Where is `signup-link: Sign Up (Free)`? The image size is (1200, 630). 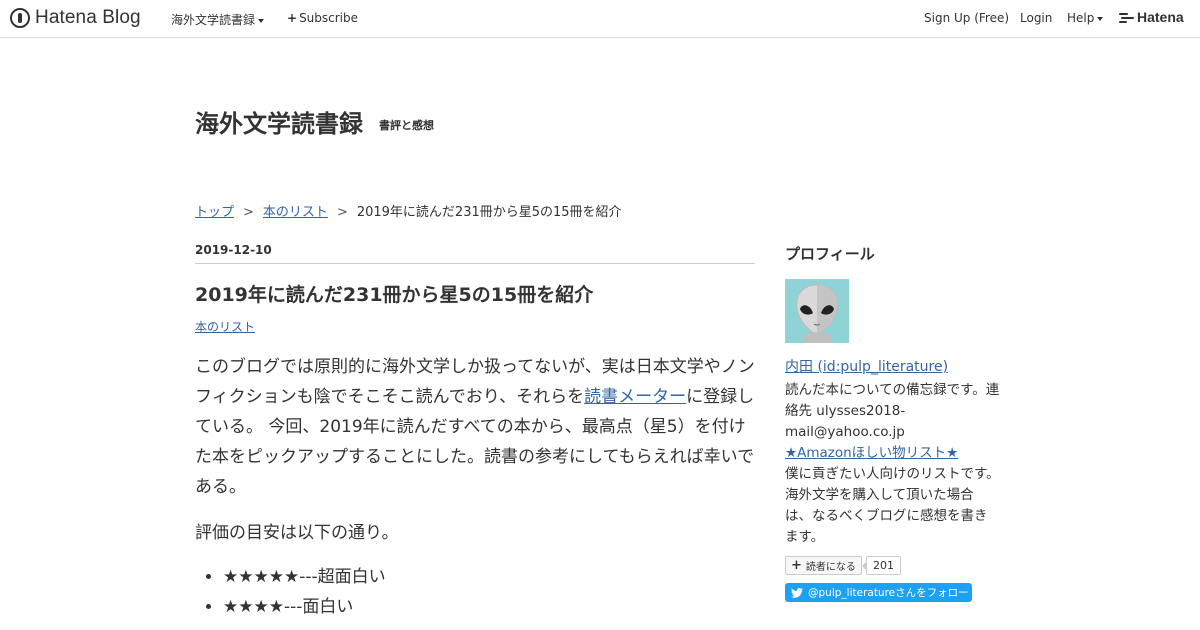 signup-link: Sign Up (Free) is located at coordinates (966, 18).